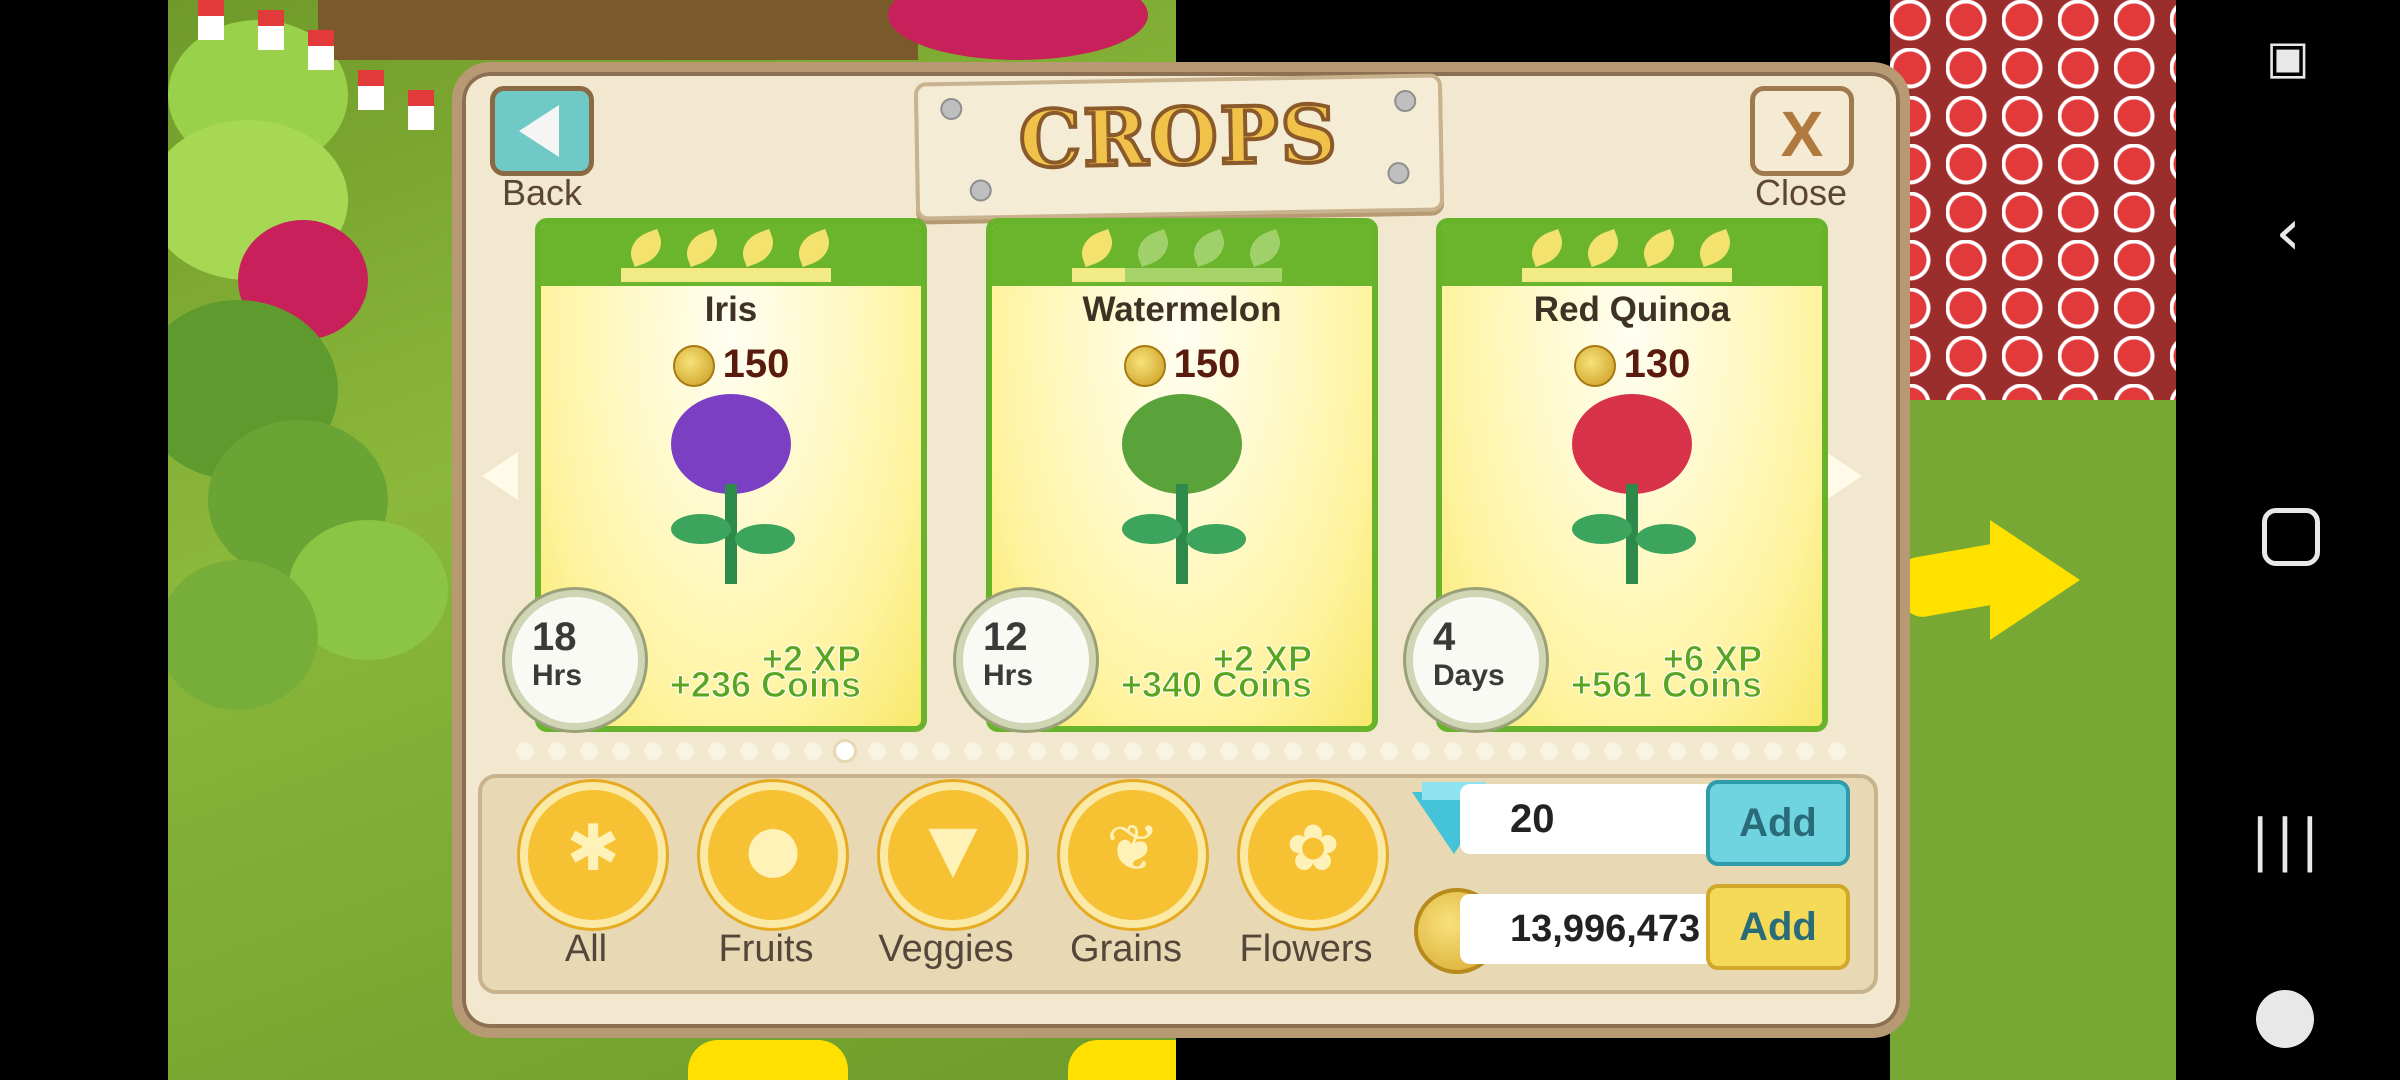 Image resolution: width=2400 pixels, height=1080 pixels. What do you see at coordinates (765, 684) in the screenshot?
I see `crop-coins-reward: +236 Coins` at bounding box center [765, 684].